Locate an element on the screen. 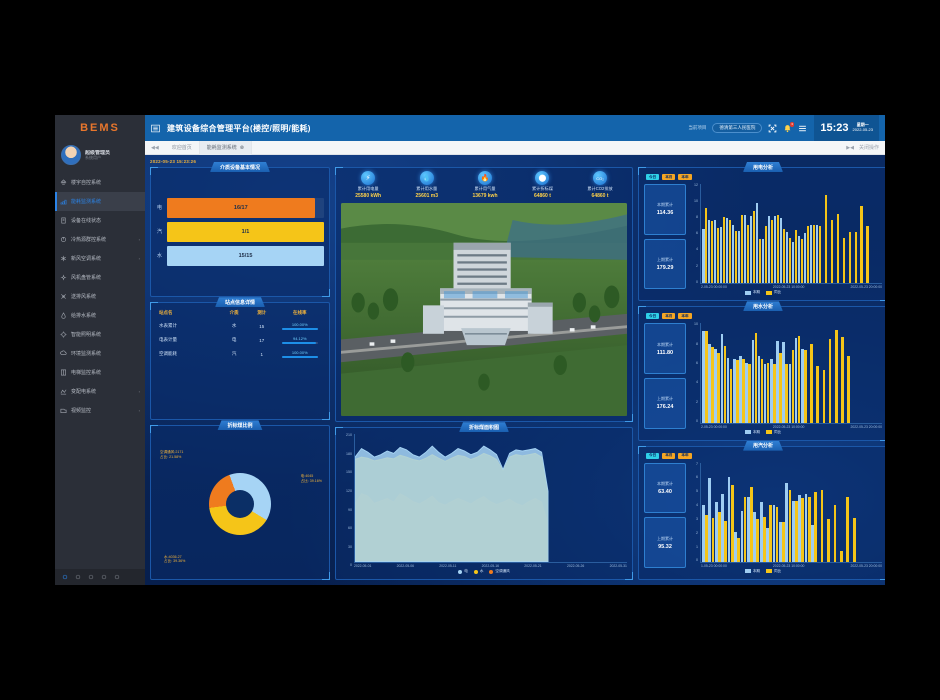 Image resolution: width=940 pixels, height=700 pixels. user-profile: 超级管理员 系统用户 is located at coordinates (100, 156).